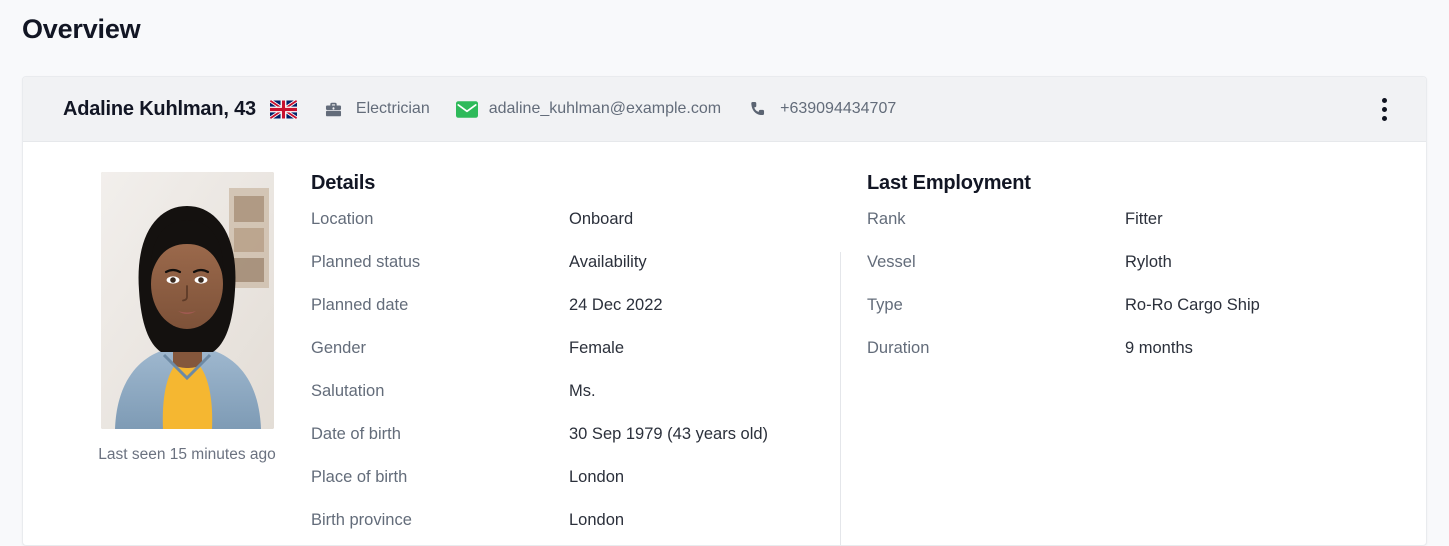 This screenshot has height=546, width=1449. Describe the element at coordinates (576, 230) in the screenshot. I see `details-row: Location Onboard` at that location.